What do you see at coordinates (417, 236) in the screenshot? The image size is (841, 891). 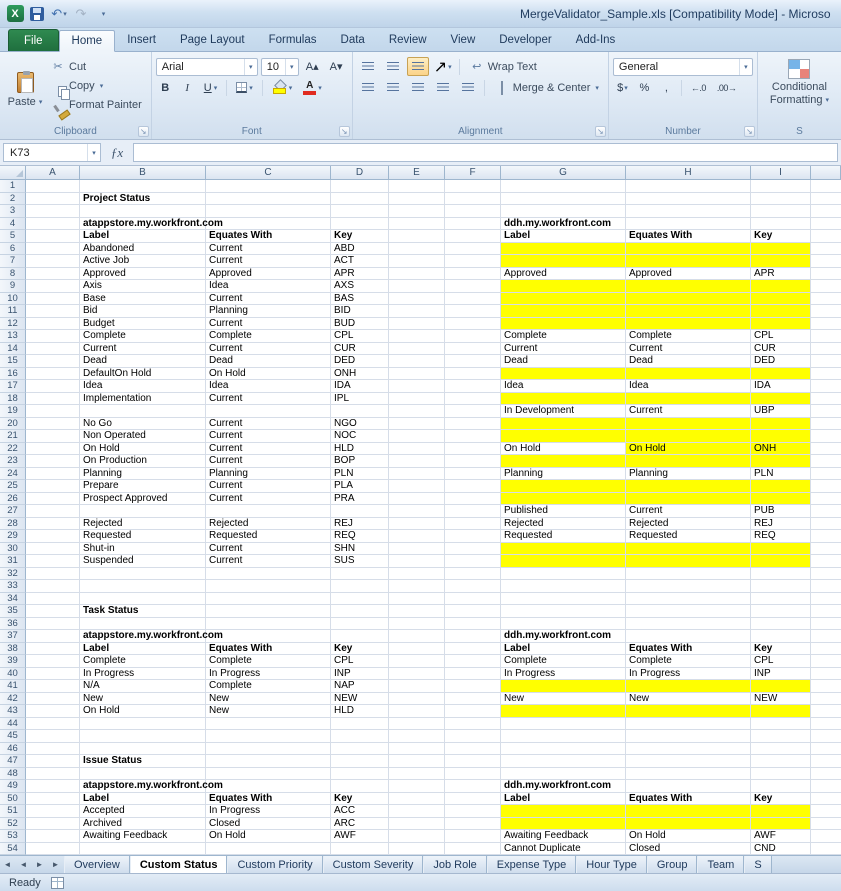 I see `cell-e5` at bounding box center [417, 236].